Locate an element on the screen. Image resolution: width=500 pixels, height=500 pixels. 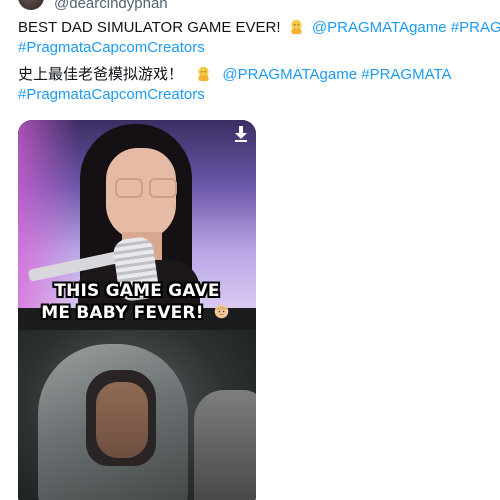
tweet-text-line-2: #PragmataCapcomCreators is located at coordinates (111, 47).